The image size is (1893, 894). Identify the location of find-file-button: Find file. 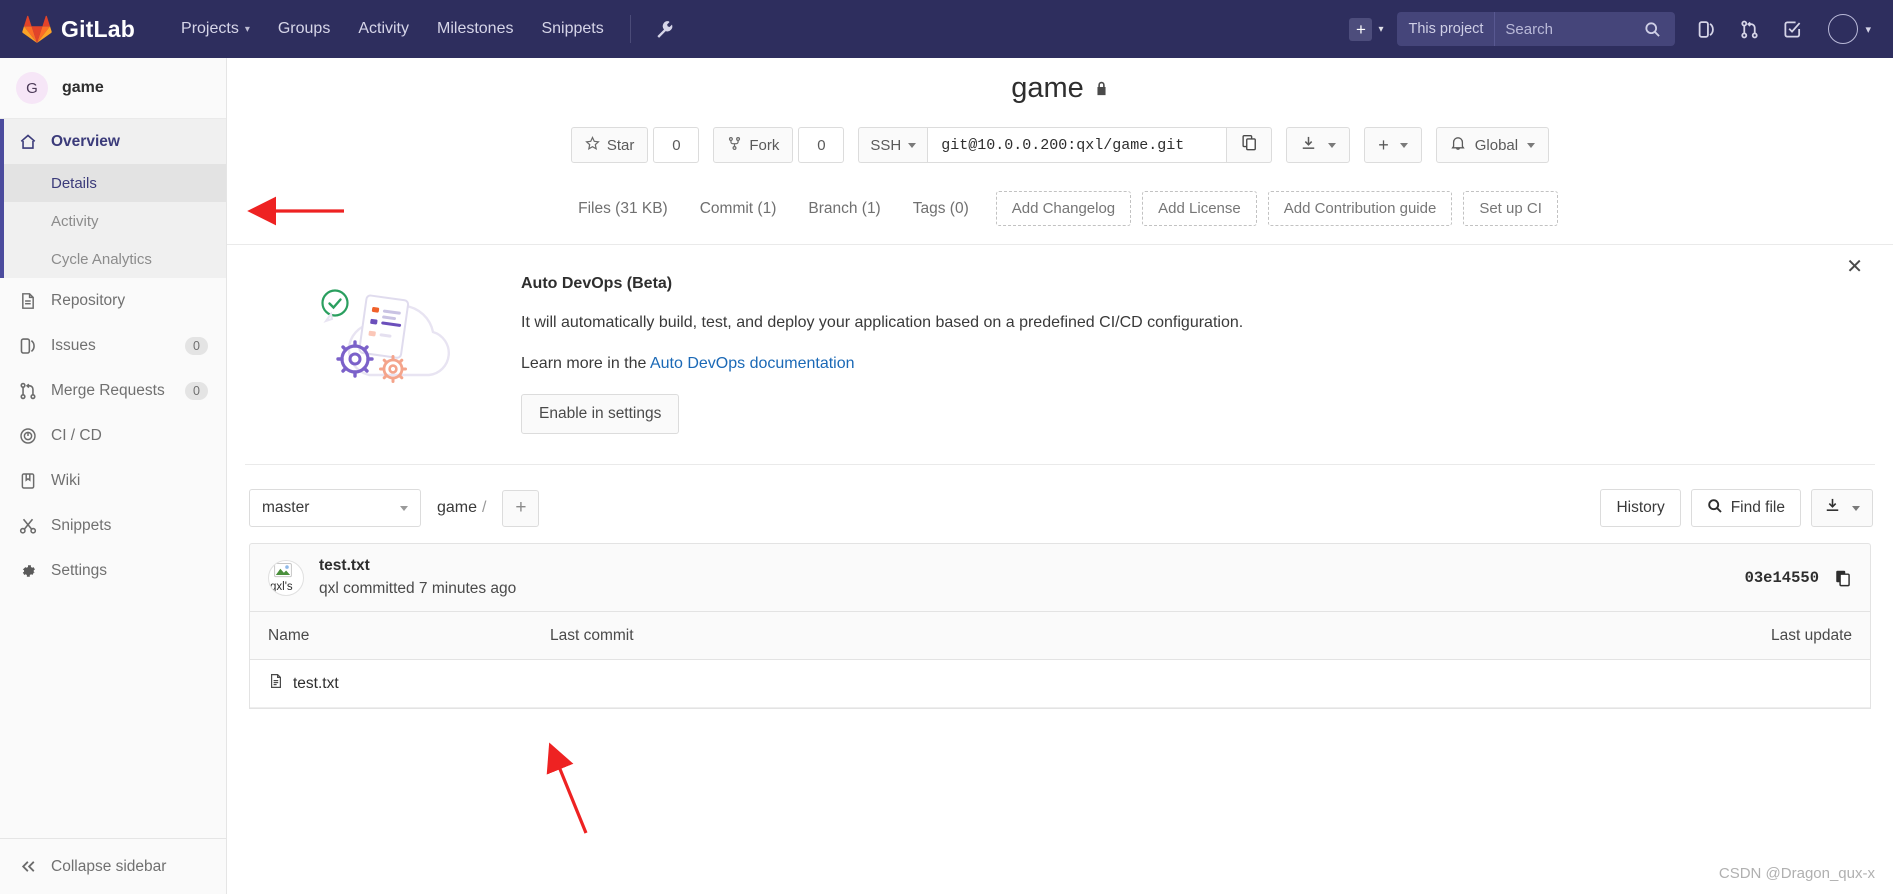
(1745, 508).